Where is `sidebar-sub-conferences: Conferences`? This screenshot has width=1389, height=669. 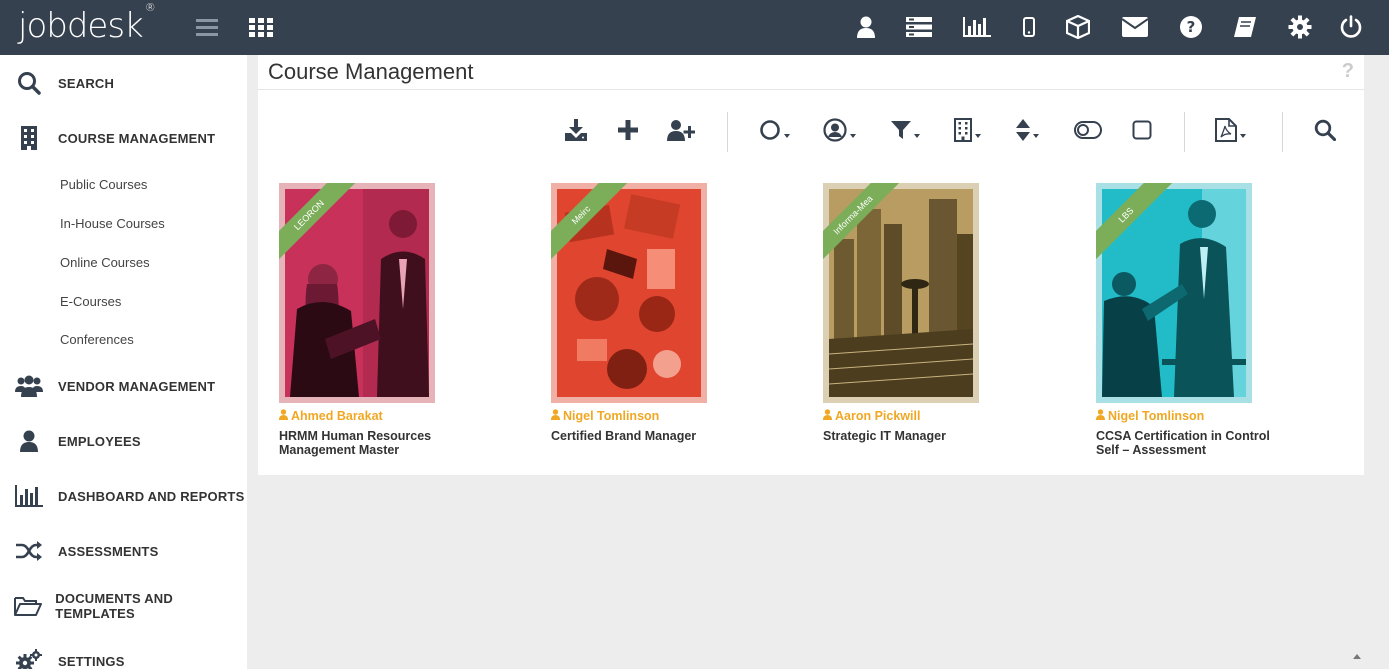
sidebar-sub-conferences: Conferences is located at coordinates (97, 339).